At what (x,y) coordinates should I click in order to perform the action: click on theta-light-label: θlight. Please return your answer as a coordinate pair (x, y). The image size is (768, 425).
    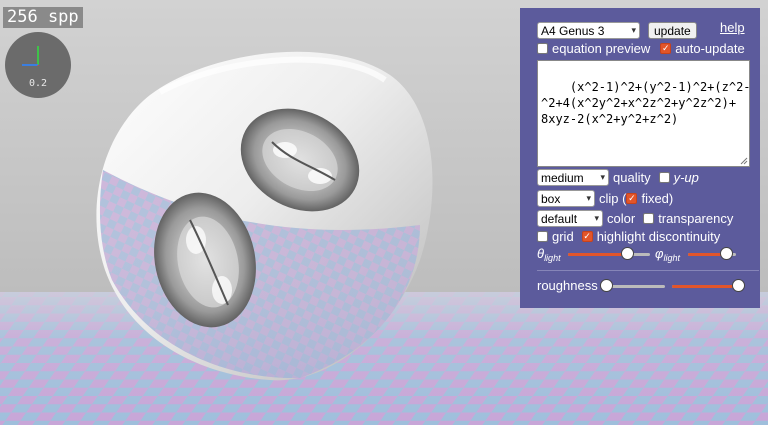
    Looking at the image, I should click on (549, 254).